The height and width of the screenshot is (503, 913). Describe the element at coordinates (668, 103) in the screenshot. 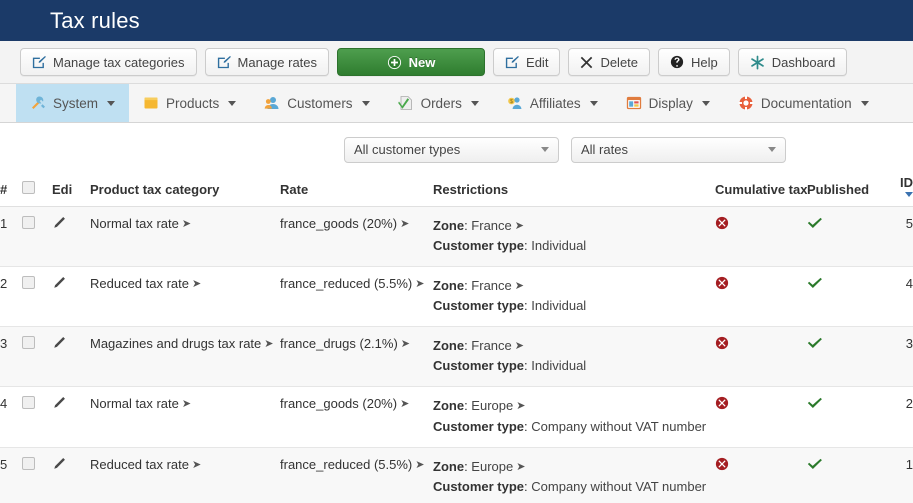

I see `nav-item-display: Display` at that location.